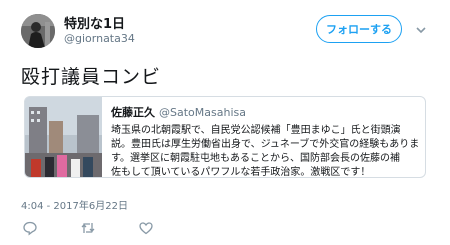 The width and height of the screenshot is (450, 245). What do you see at coordinates (241, 172) in the screenshot?
I see `quoted-text-line: 佐もして頂いているパワフルな若手政治家。激戦区です！` at bounding box center [241, 172].